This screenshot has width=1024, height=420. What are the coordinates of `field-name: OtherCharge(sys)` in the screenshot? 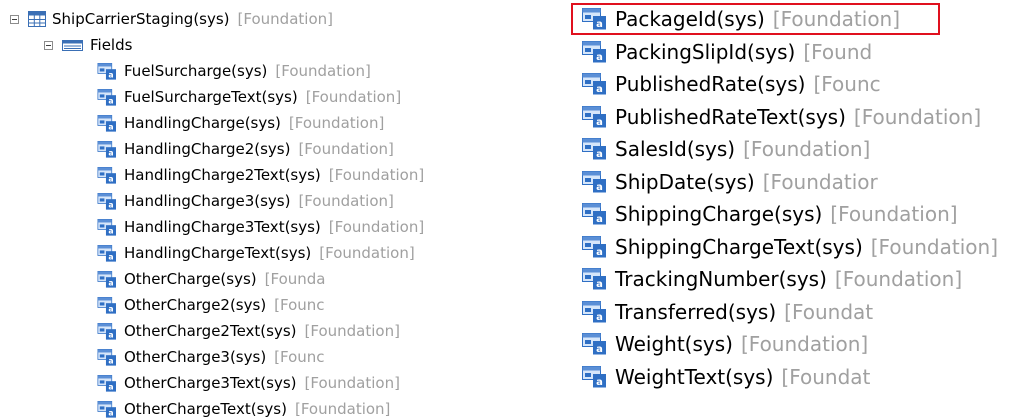 It's located at (190, 279).